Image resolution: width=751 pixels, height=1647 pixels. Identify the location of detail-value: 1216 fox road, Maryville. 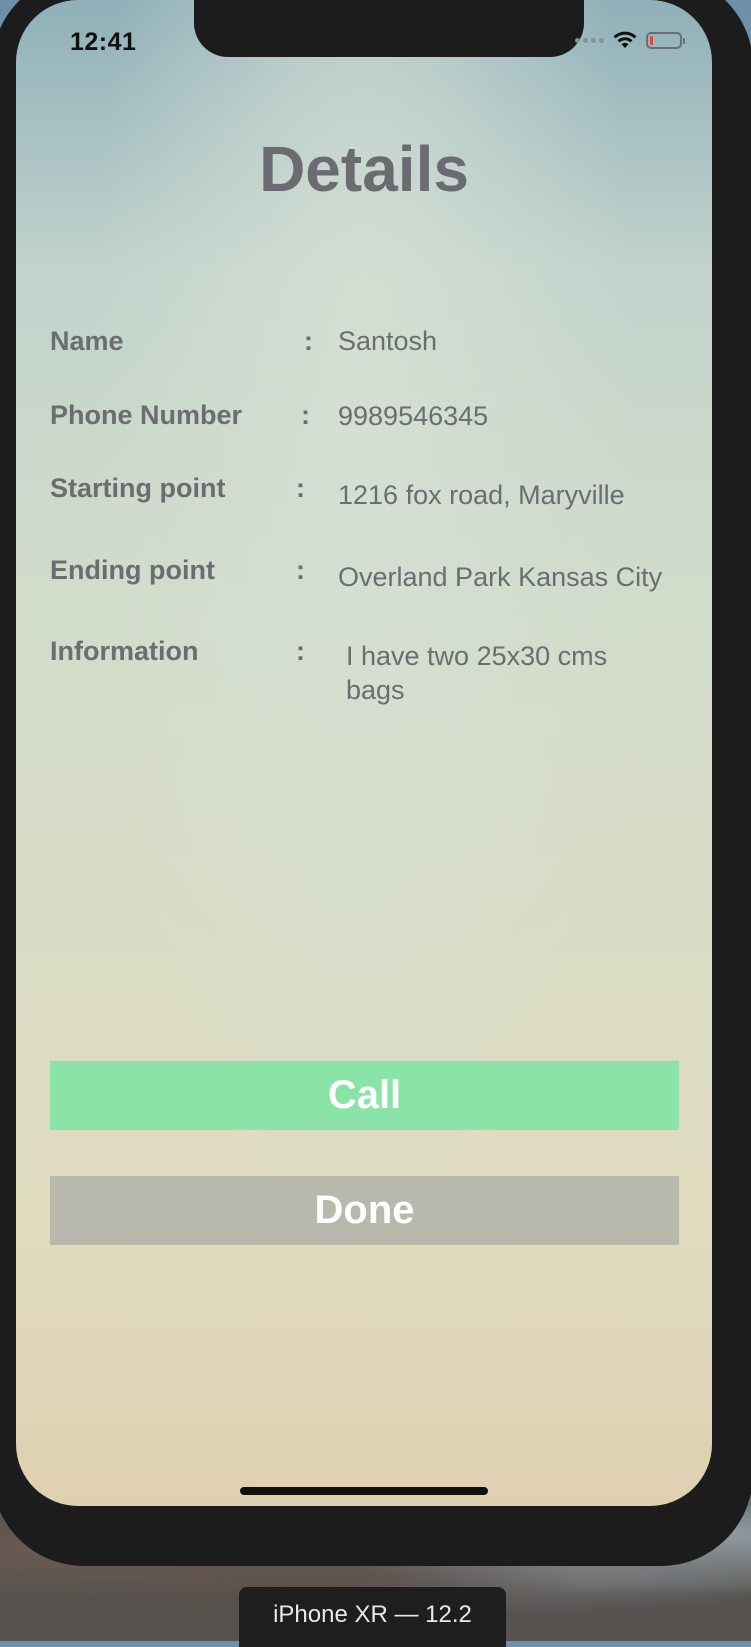
(481, 495).